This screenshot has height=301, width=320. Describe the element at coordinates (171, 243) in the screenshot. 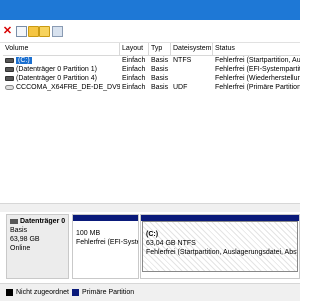

I see `partition-size: 63,04 GB NTFS` at that location.